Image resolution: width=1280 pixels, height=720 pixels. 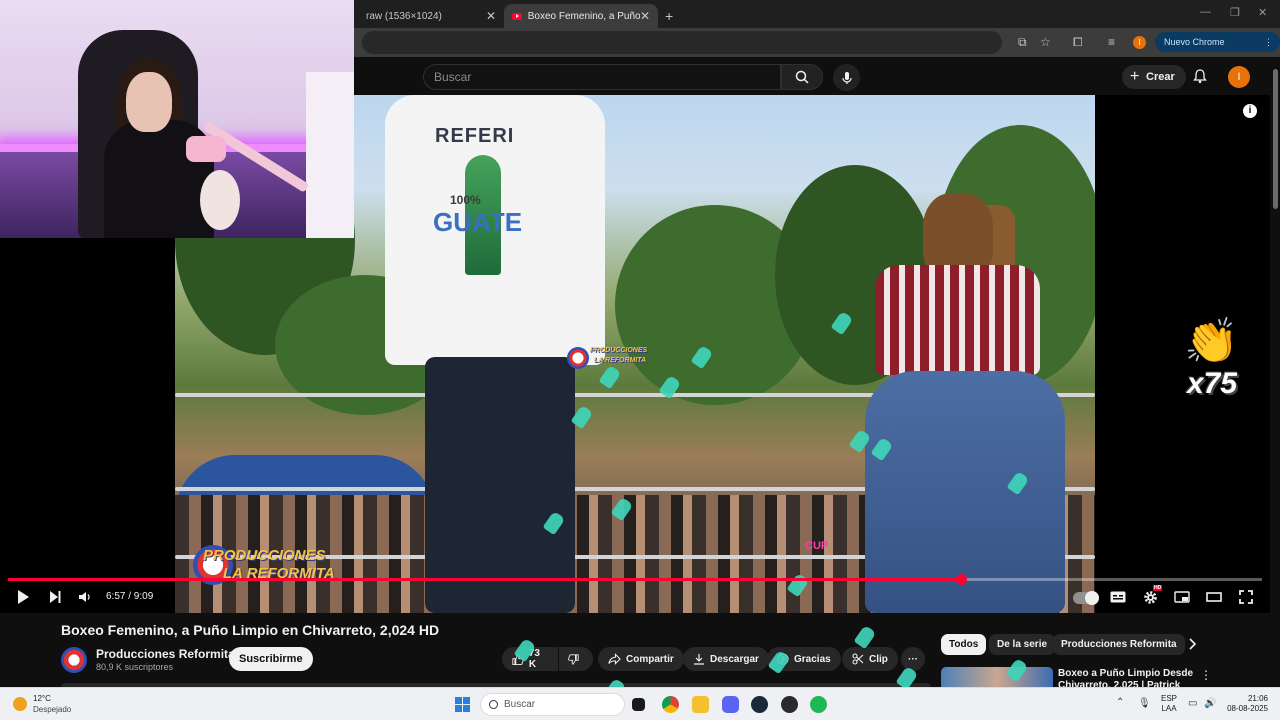 I want to click on crowd-sign-text: CUP, so click(x=817, y=546).